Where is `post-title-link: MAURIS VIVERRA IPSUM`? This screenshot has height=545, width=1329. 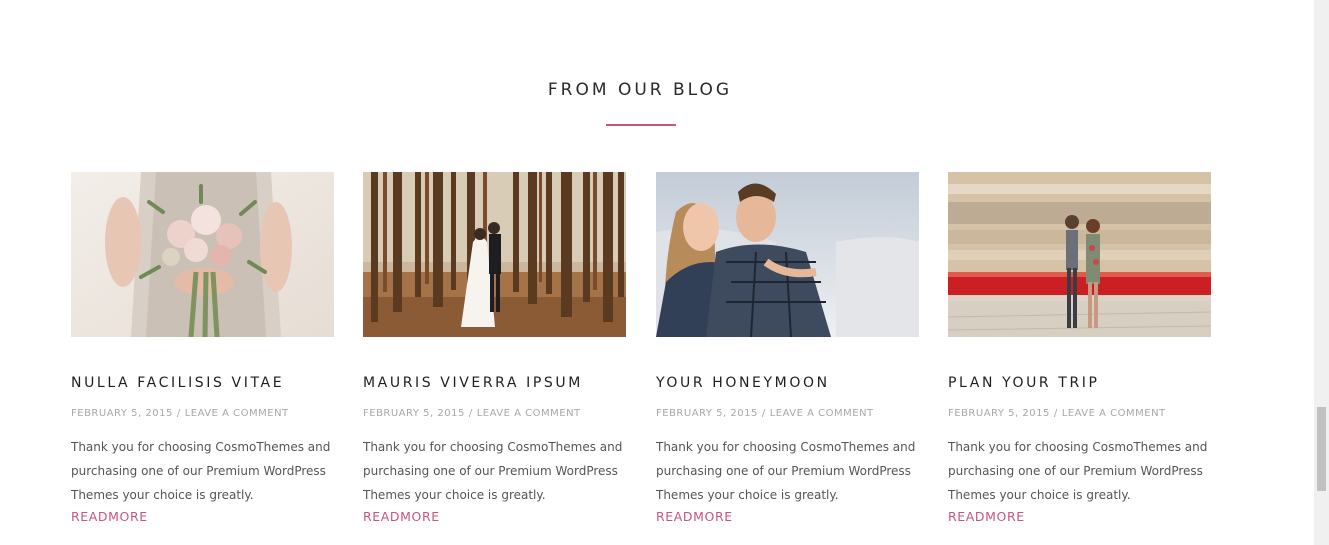 post-title-link: MAURIS VIVERRA IPSUM is located at coordinates (473, 383).